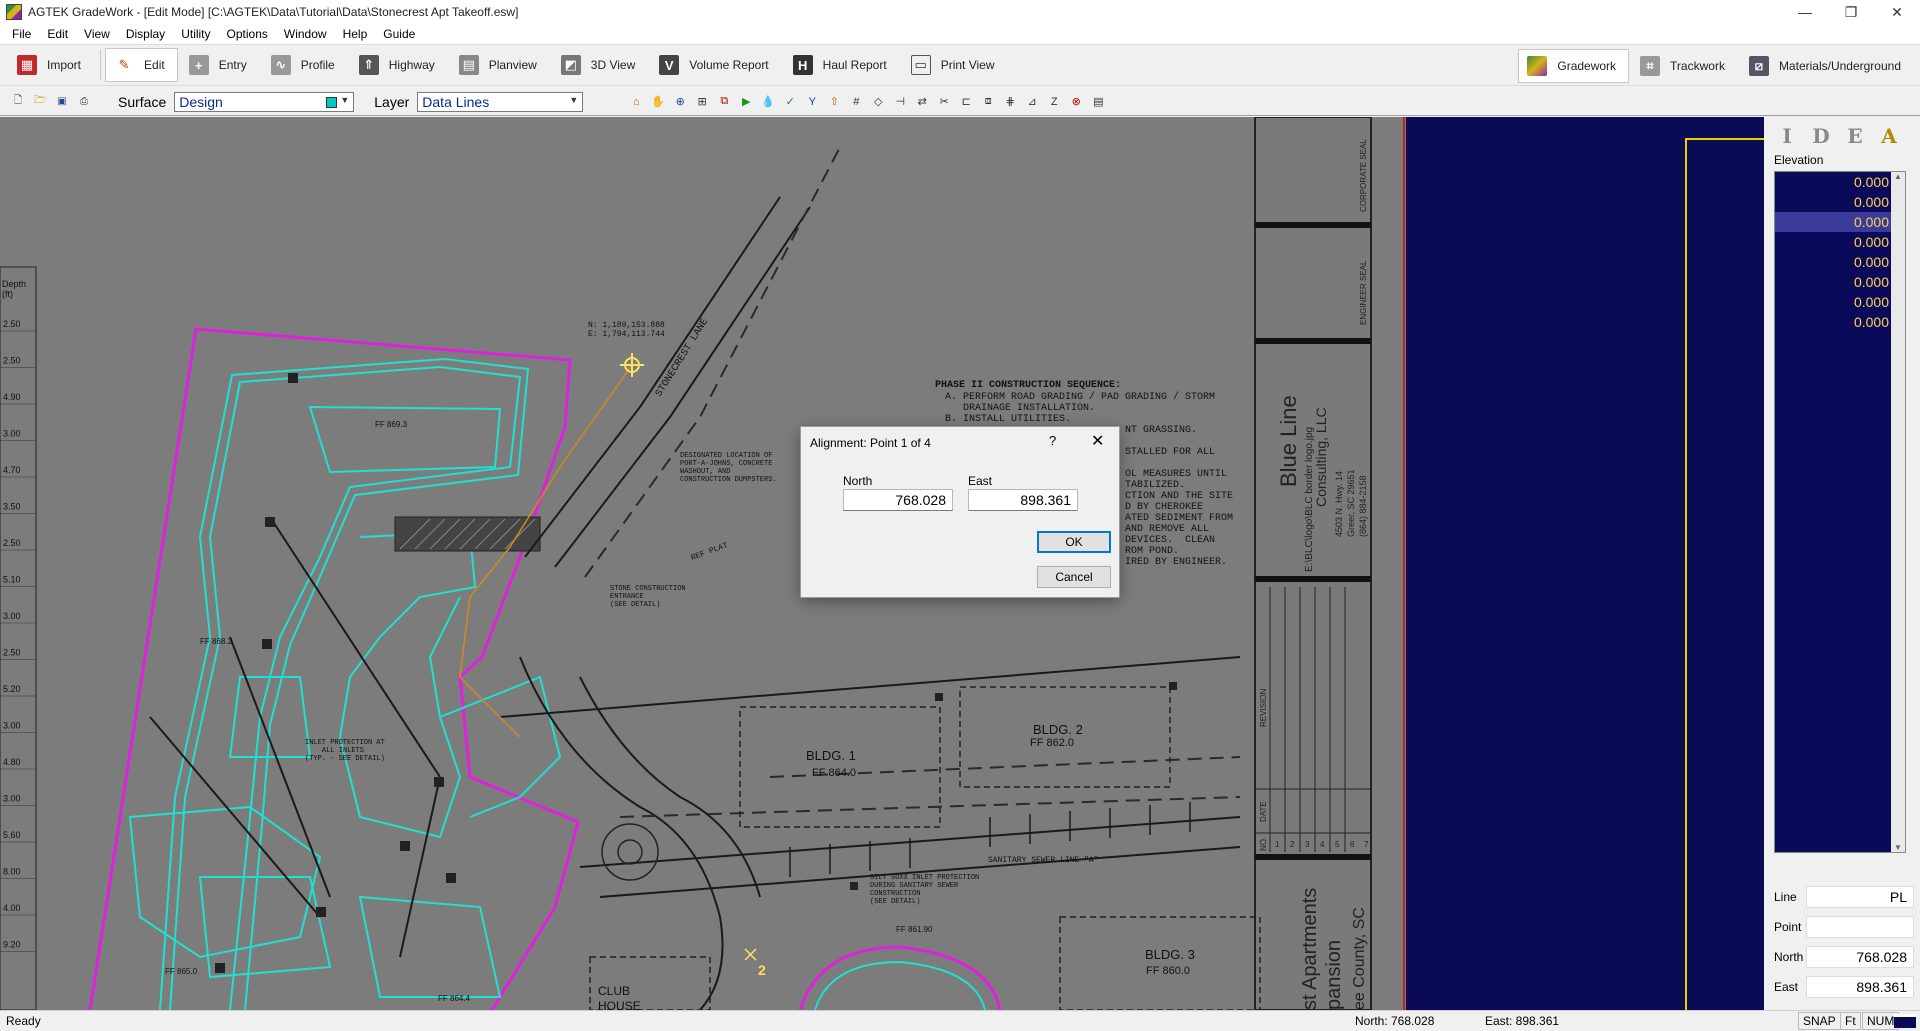  What do you see at coordinates (1850, 1021) in the screenshot?
I see `units-indicator: Ft` at bounding box center [1850, 1021].